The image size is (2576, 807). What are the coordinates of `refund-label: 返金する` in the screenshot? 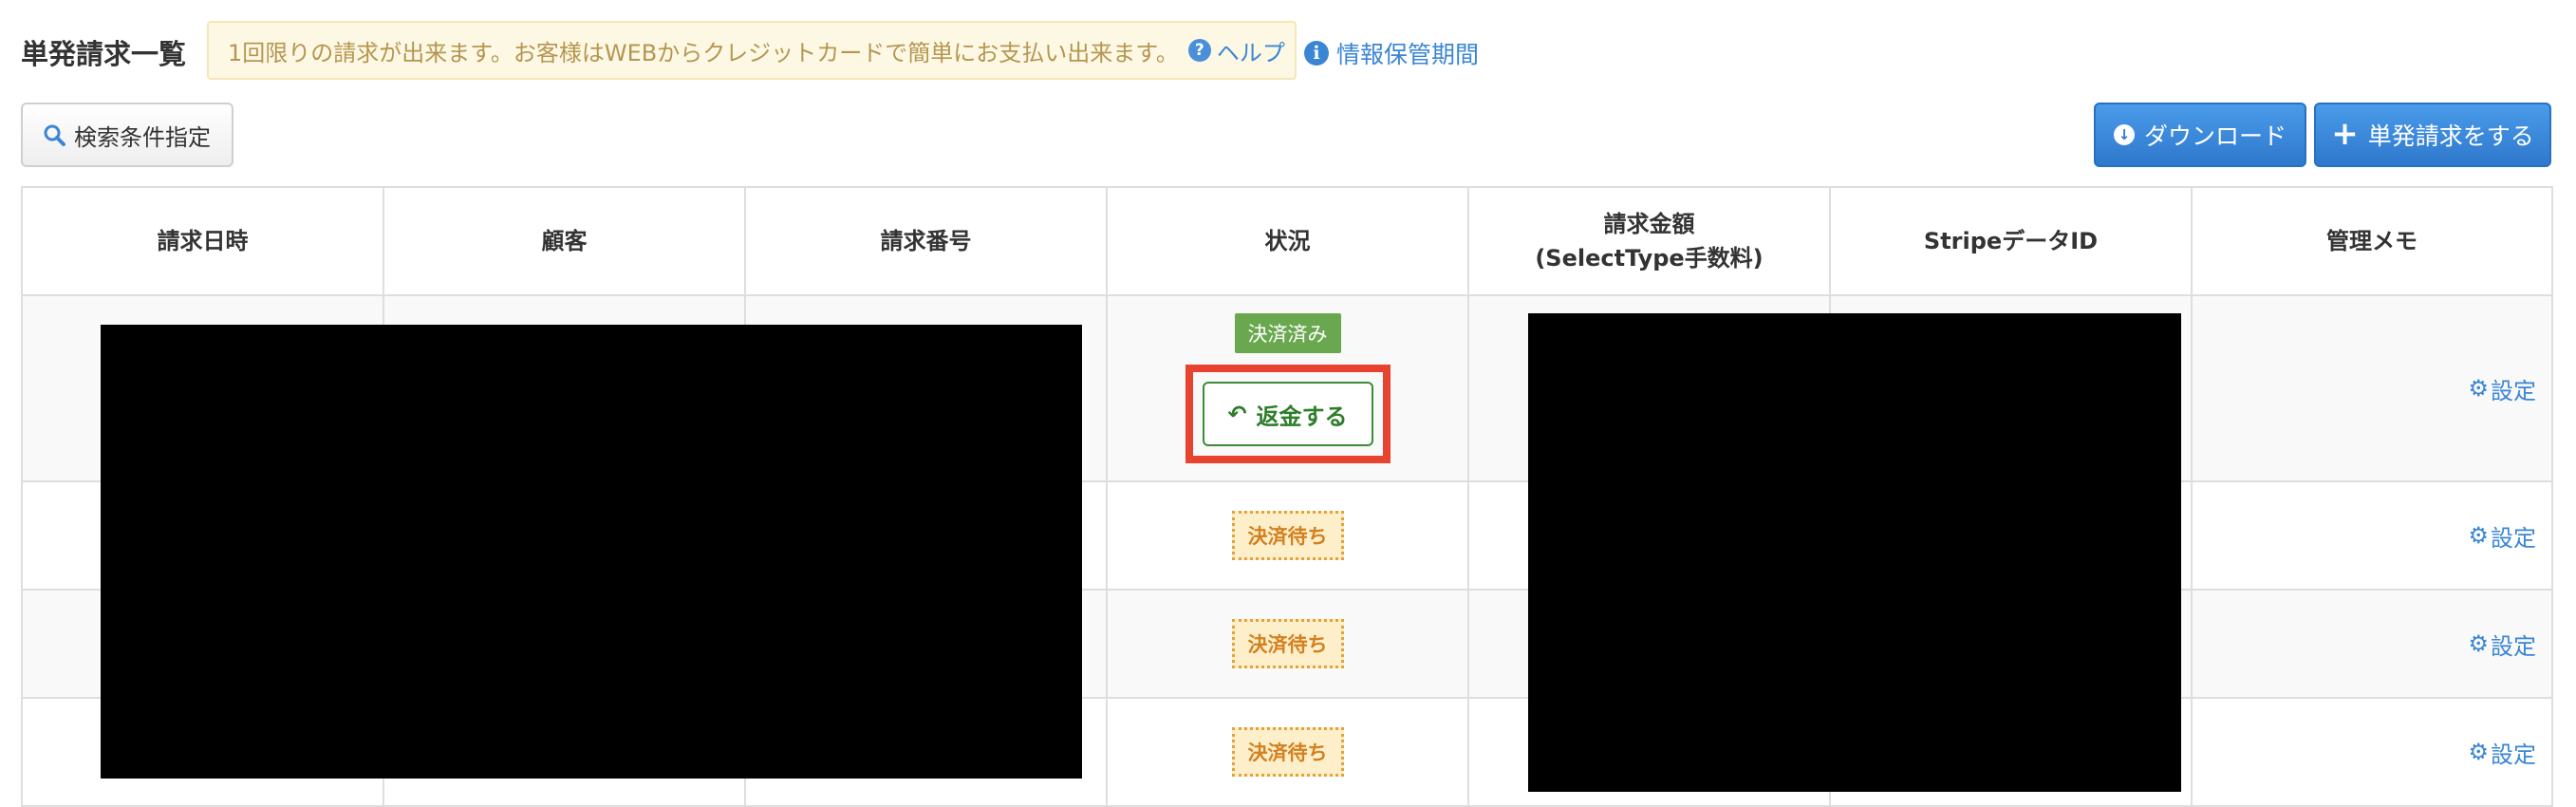 It's located at (1302, 416).